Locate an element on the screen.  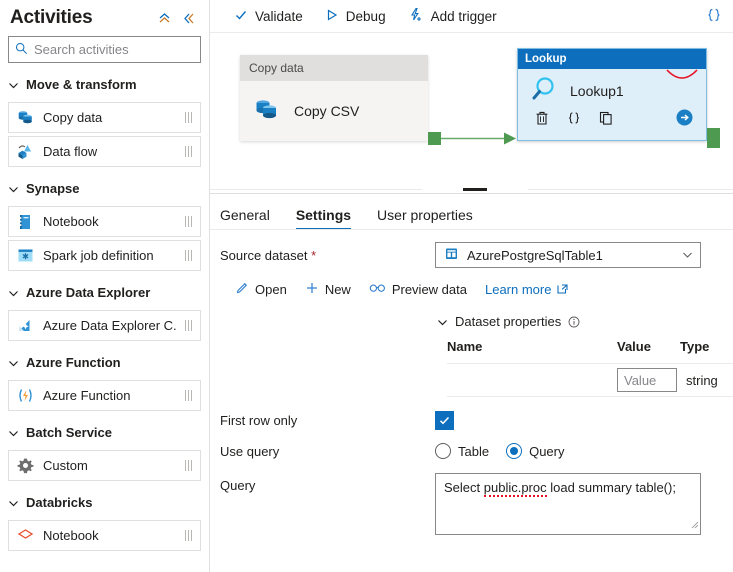
run-arrow-icon is located at coordinates (690, 119).